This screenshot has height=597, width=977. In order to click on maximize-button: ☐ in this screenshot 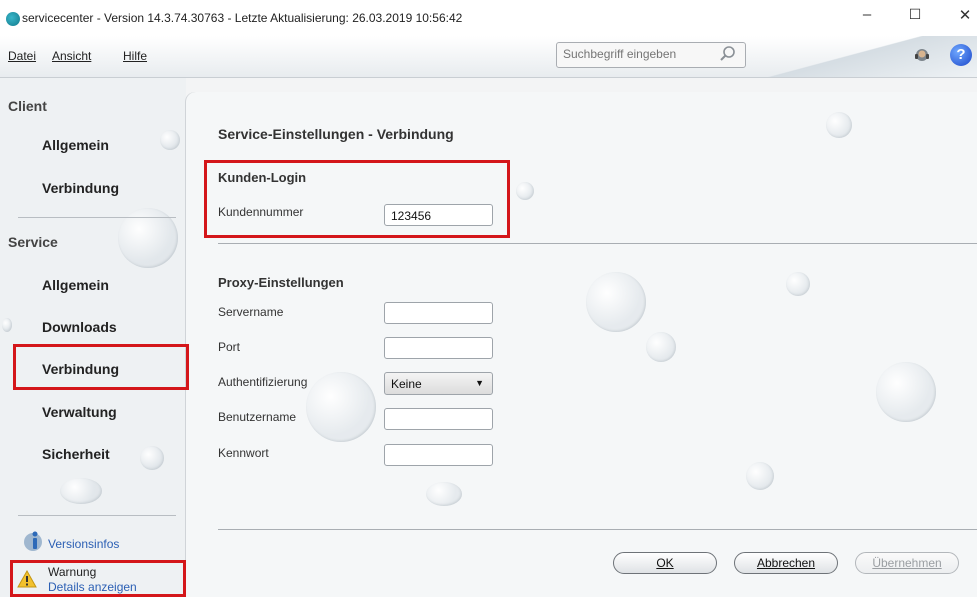, I will do `click(915, 14)`.